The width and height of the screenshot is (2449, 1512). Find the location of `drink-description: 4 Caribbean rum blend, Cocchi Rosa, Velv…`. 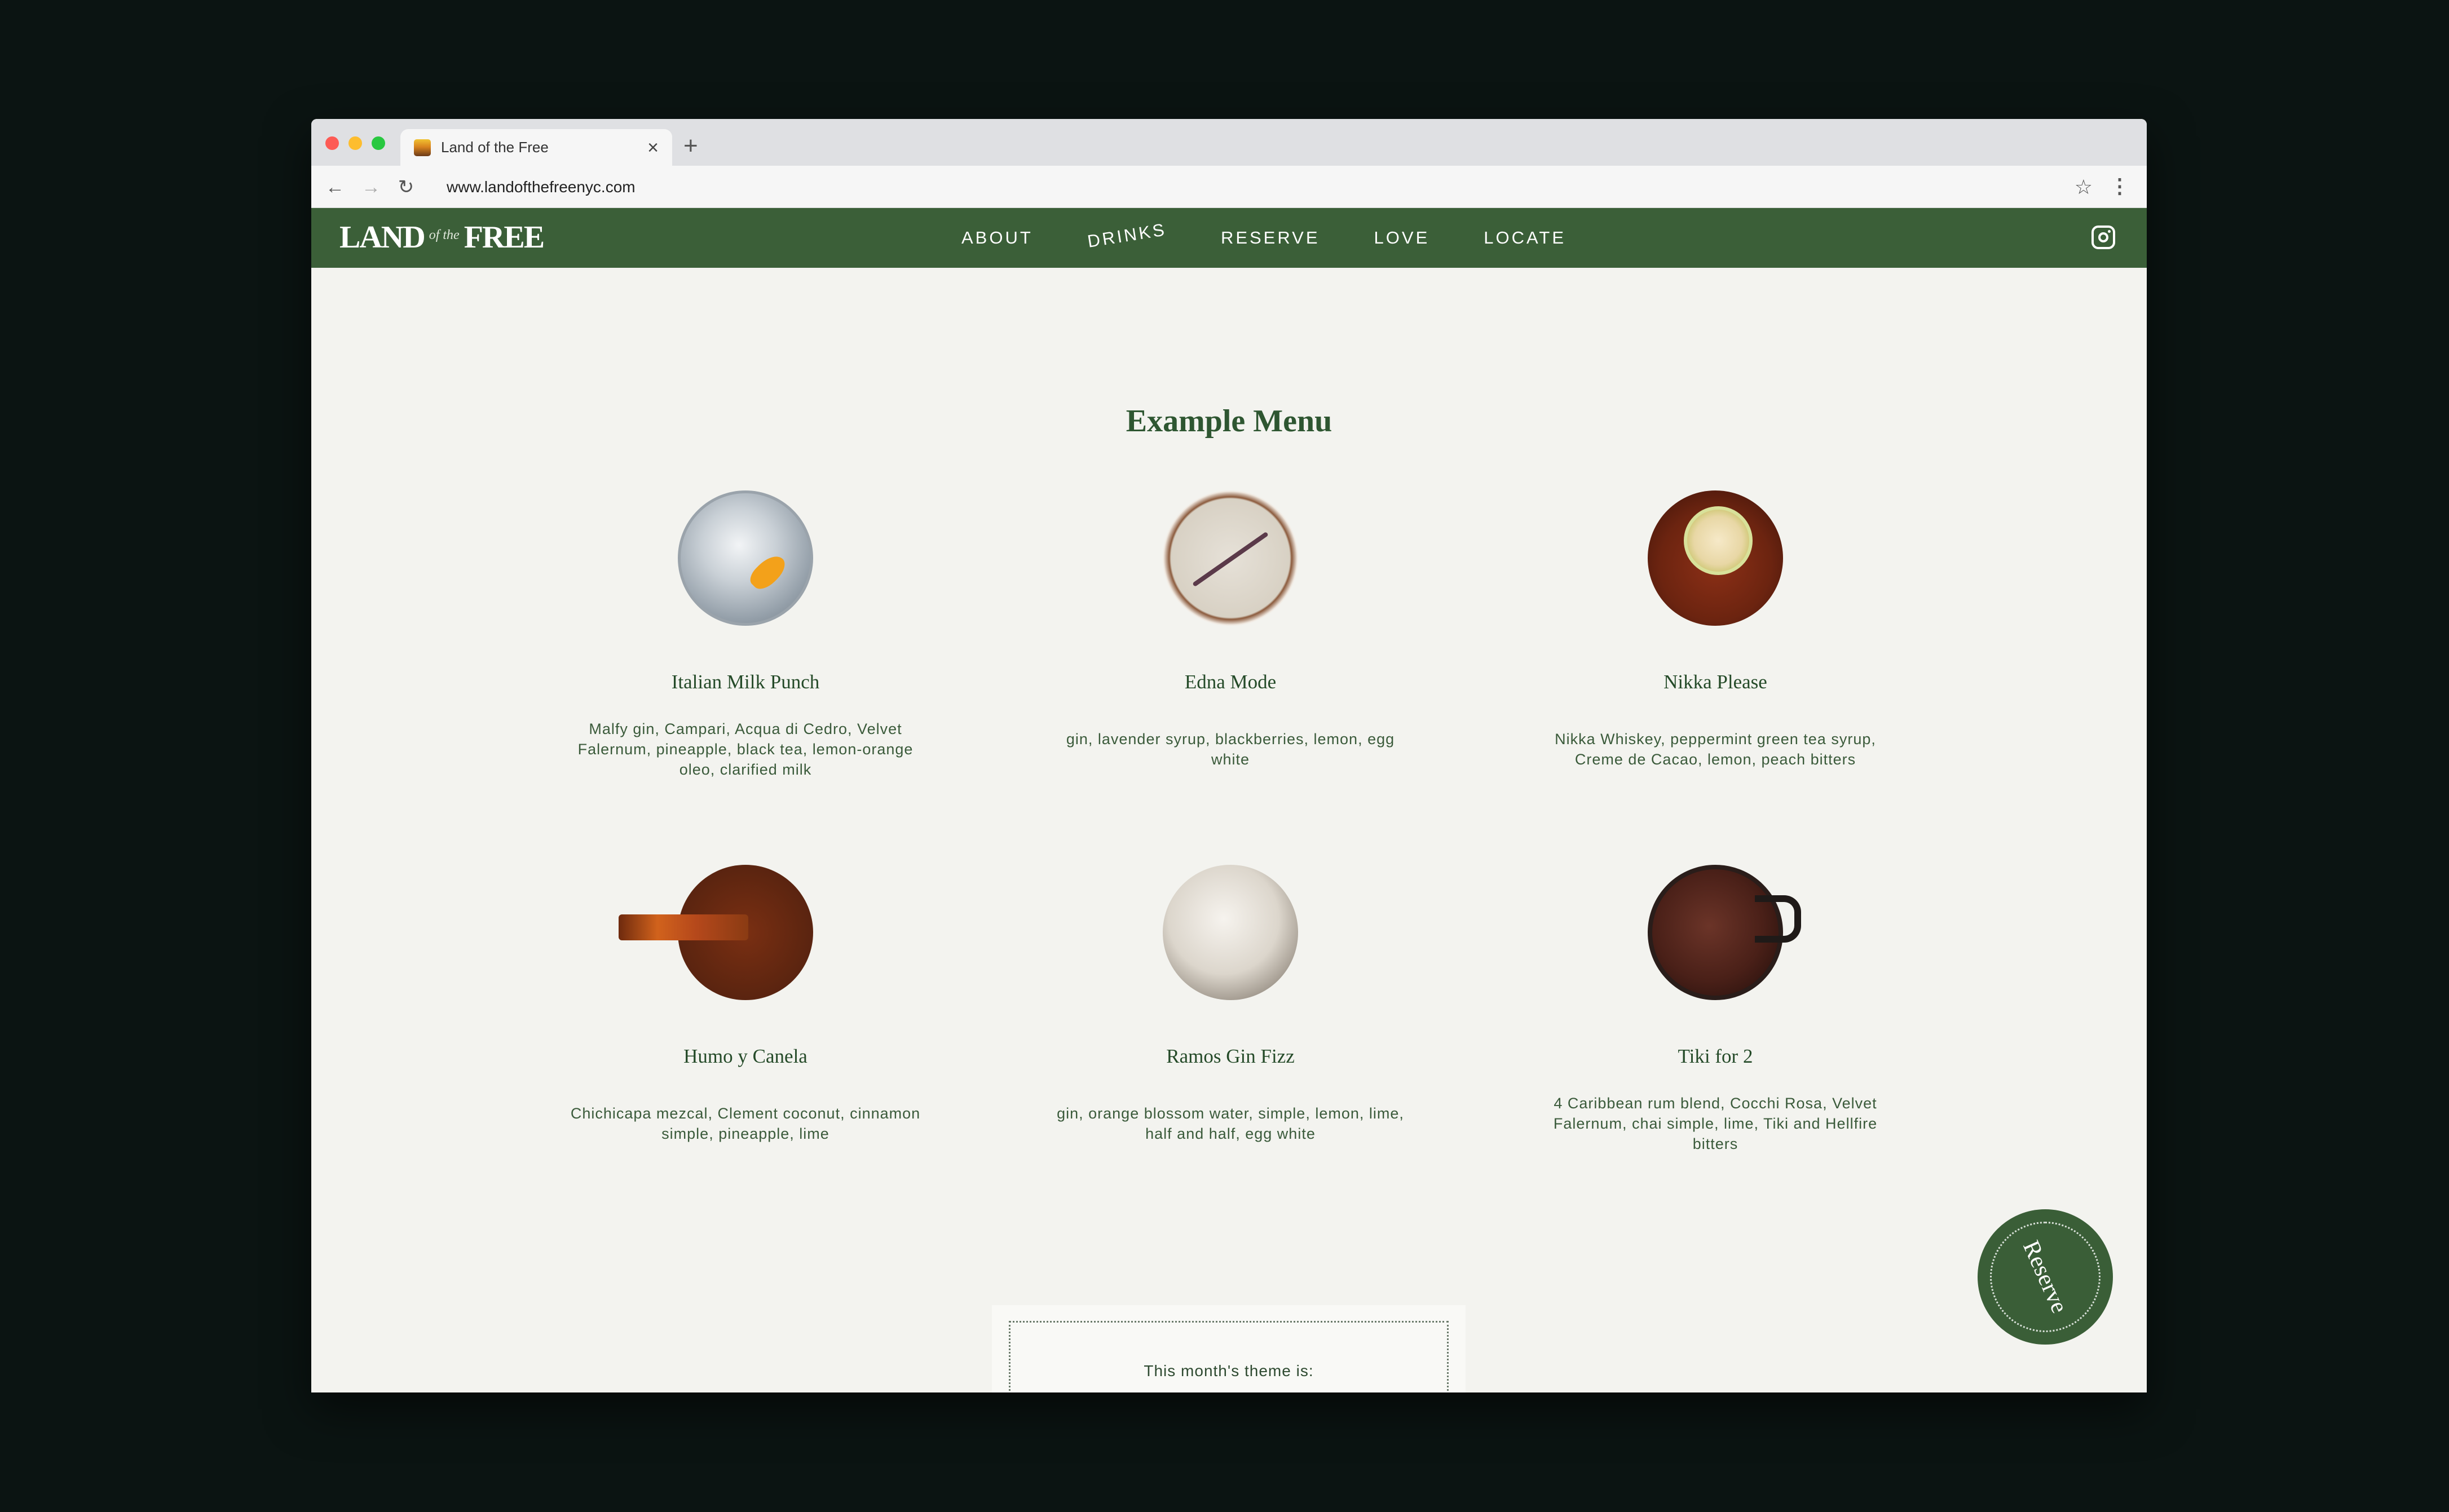

drink-description: 4 Caribbean rum blend, Cocchi Rosa, Velv… is located at coordinates (1715, 1123).